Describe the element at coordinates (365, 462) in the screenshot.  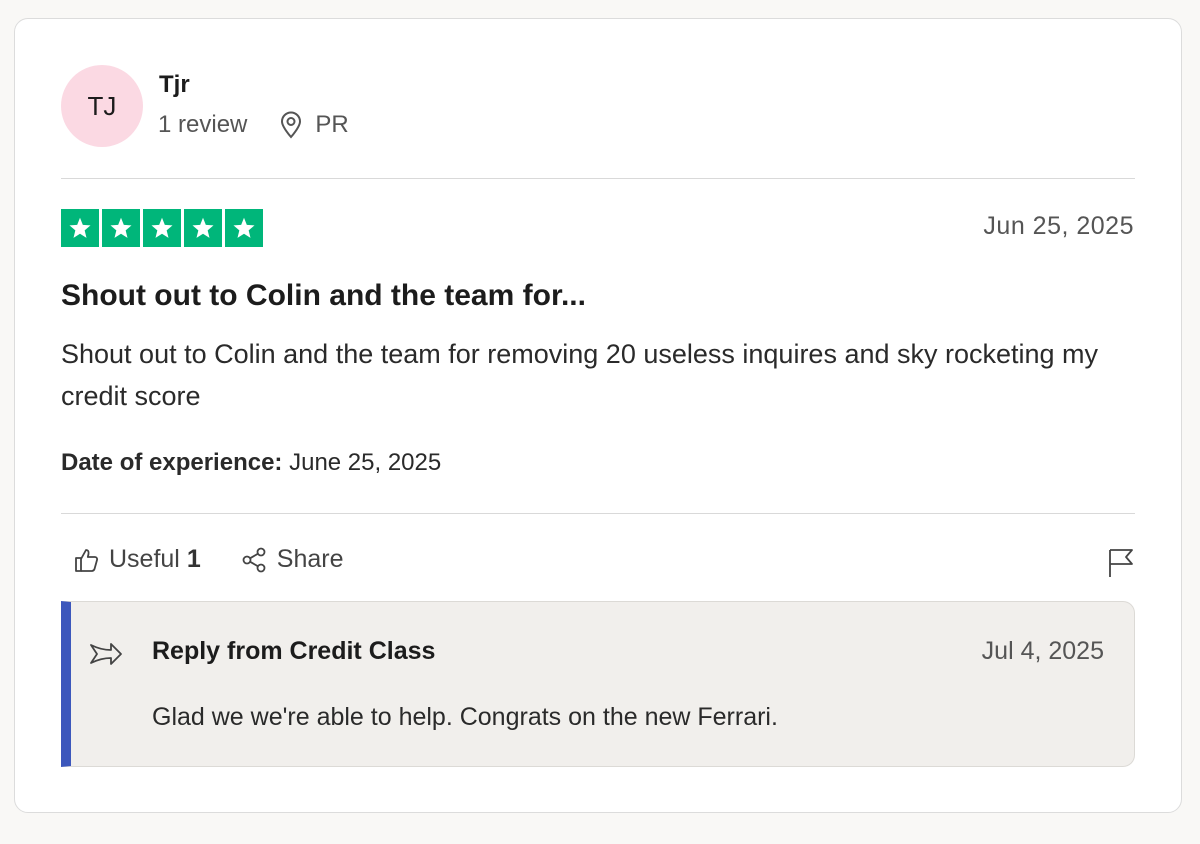
I see `experience-date: June 25, 2025` at that location.